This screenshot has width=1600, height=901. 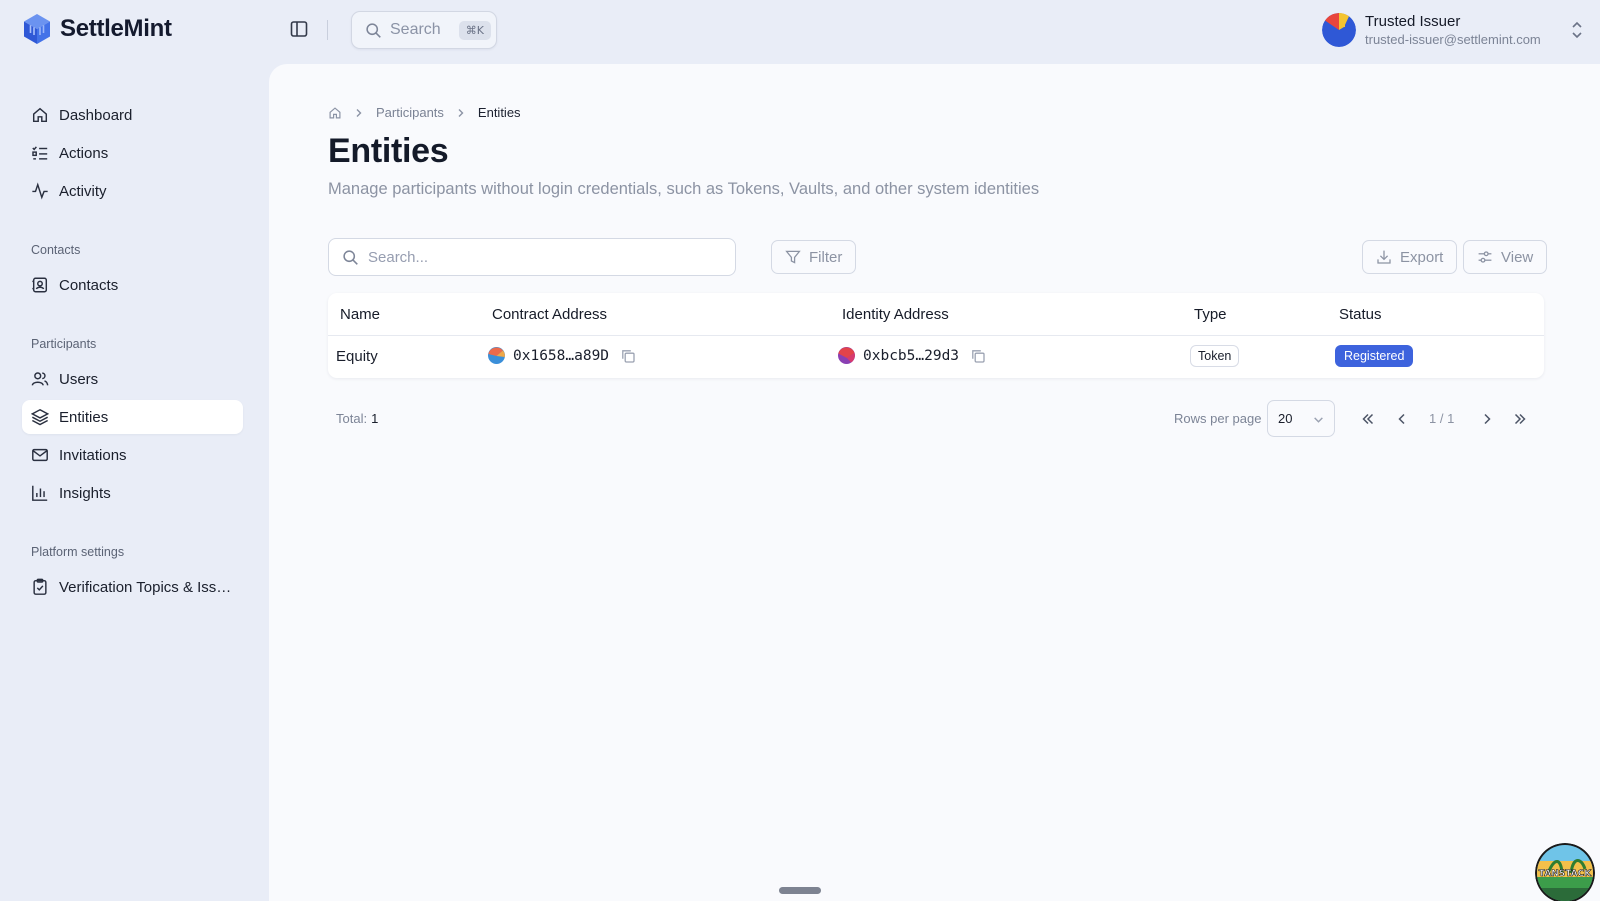 I want to click on sliders-icon, so click(x=1485, y=257).